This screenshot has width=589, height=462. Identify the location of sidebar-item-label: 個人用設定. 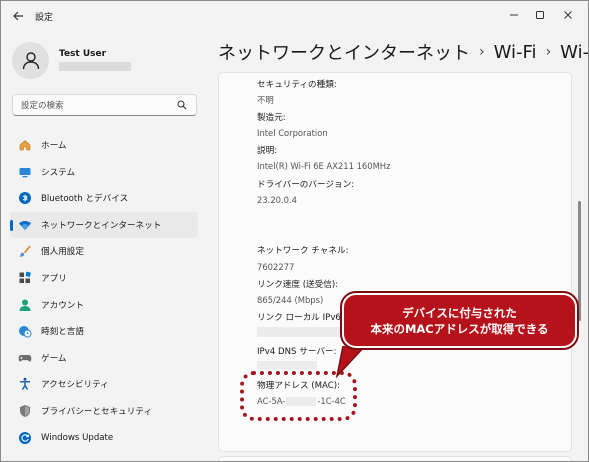
(62, 252).